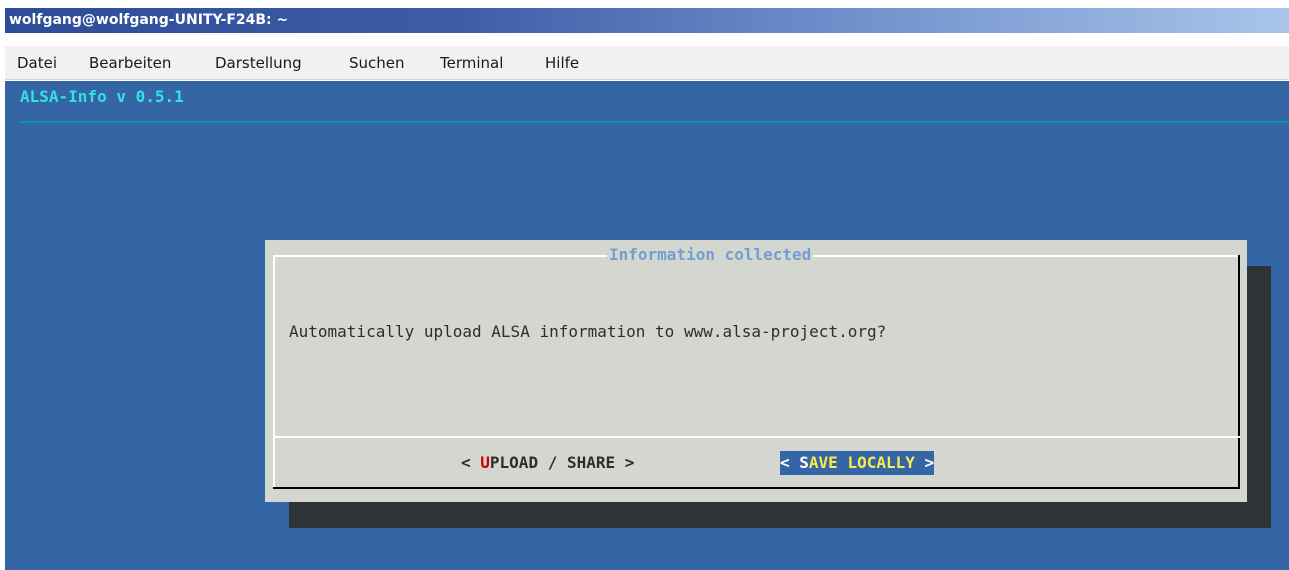 This screenshot has width=1289, height=570. I want to click on menu-bearbeiten: Bearbeiten, so click(130, 63).